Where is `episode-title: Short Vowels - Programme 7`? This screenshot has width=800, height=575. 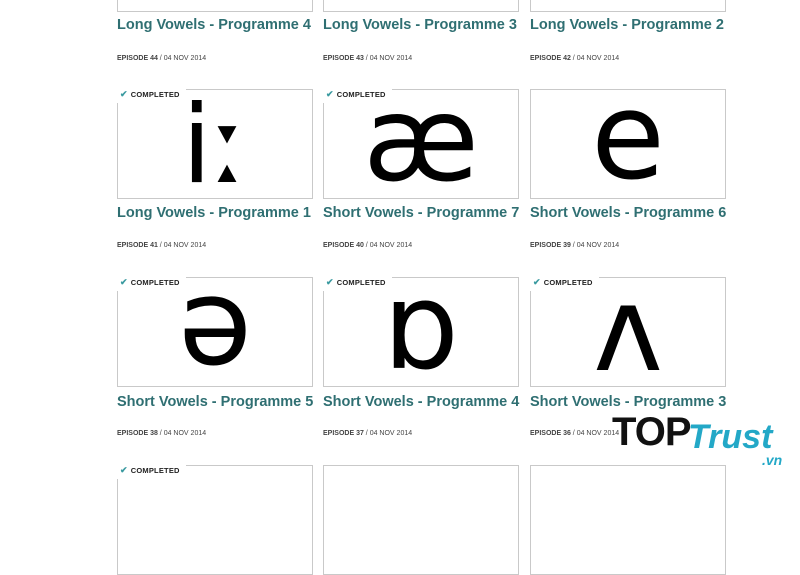 episode-title: Short Vowels - Programme 7 is located at coordinates (423, 213).